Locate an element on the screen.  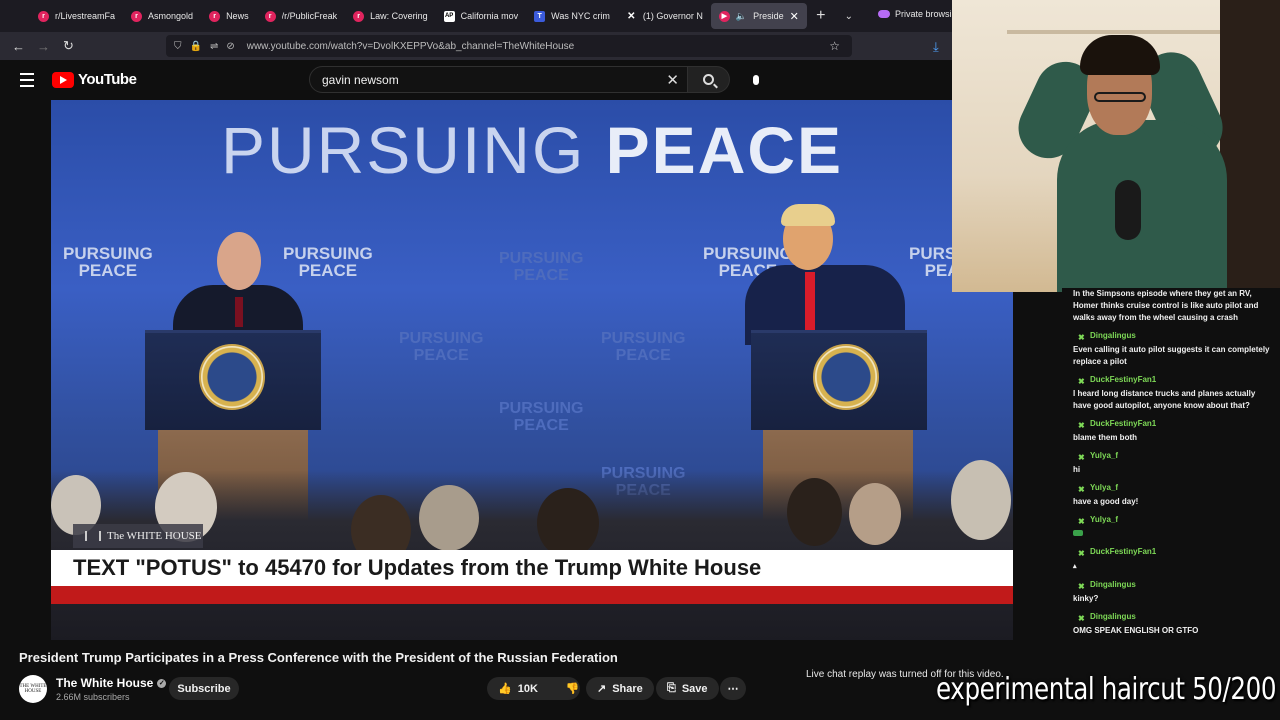
tab-label: News is located at coordinates (237, 16).